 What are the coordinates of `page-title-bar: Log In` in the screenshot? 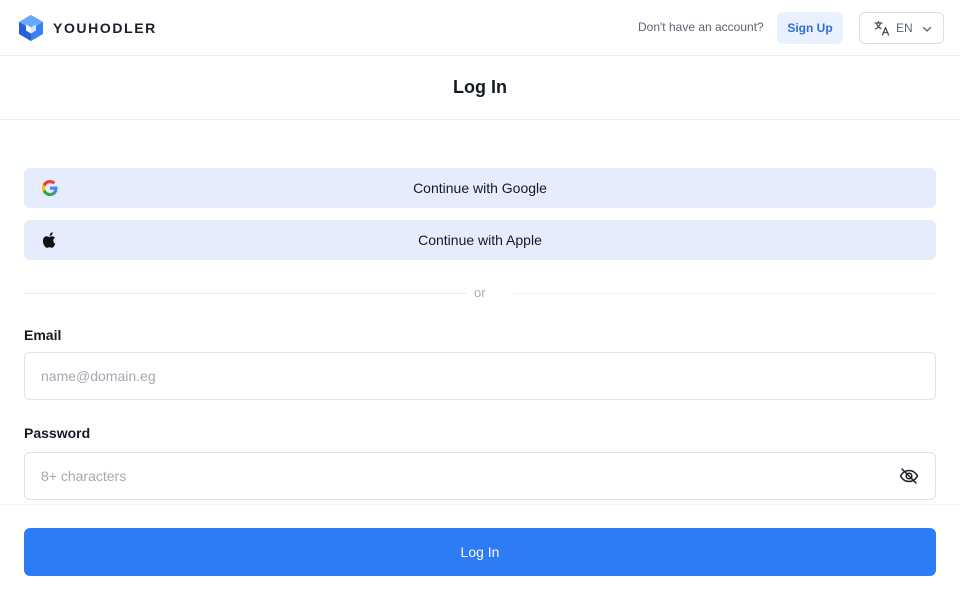 It's located at (480, 88).